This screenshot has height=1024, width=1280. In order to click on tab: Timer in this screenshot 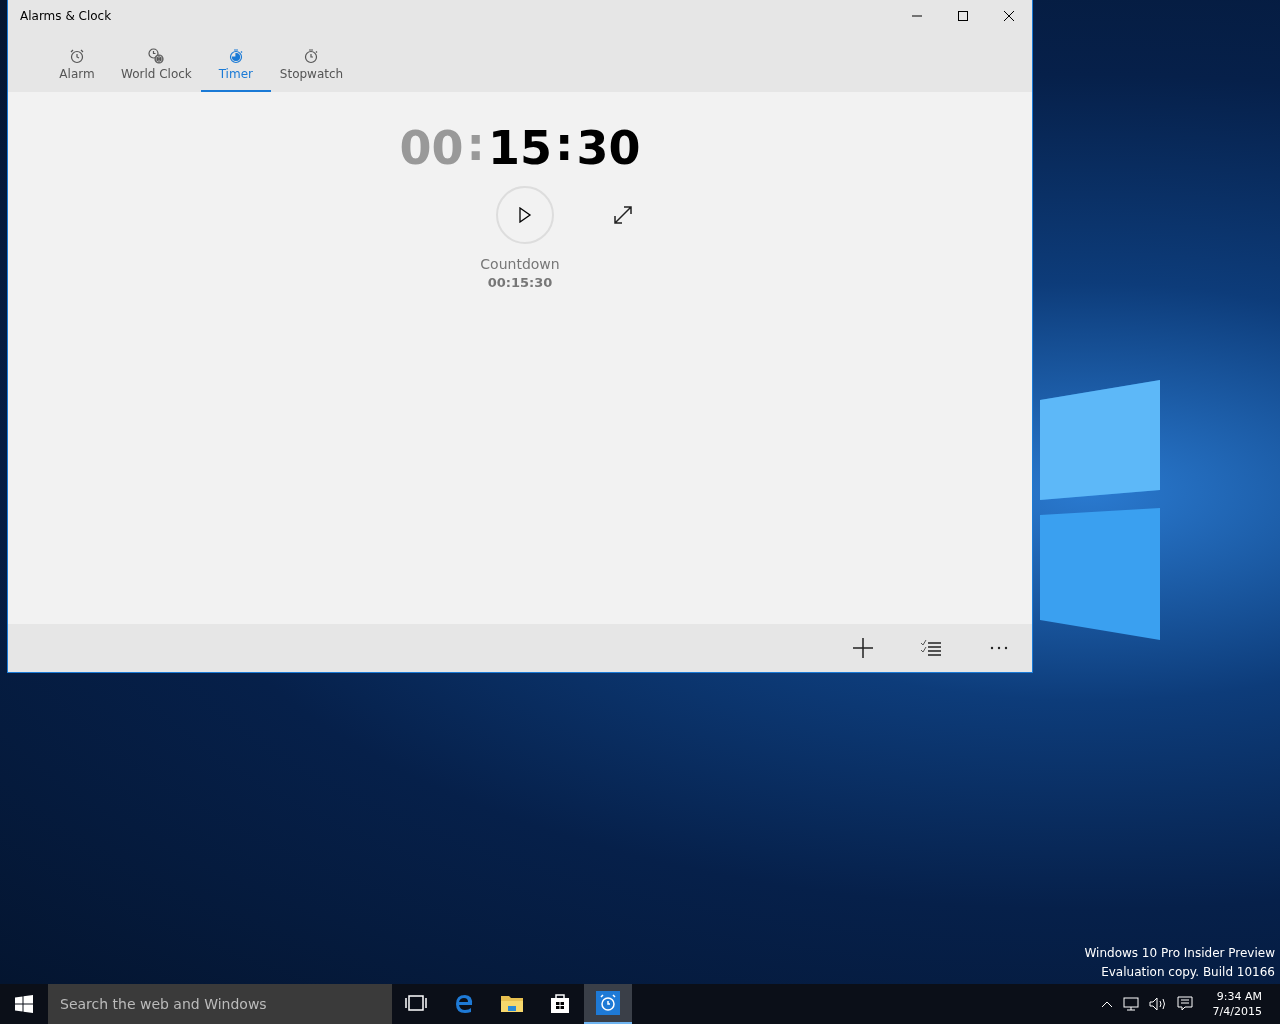, I will do `click(235, 62)`.